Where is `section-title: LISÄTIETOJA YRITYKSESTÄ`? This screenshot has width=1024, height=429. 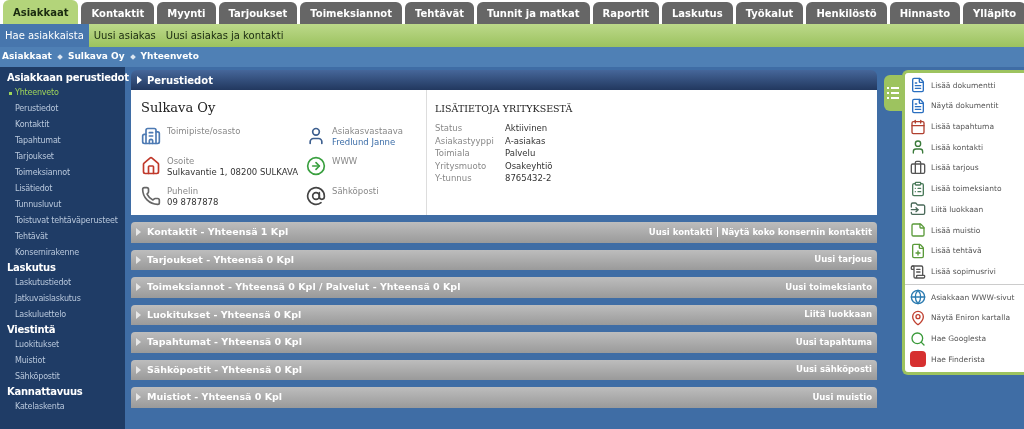 section-title: LISÄTIETOJA YRITYKSESTÄ is located at coordinates (504, 109).